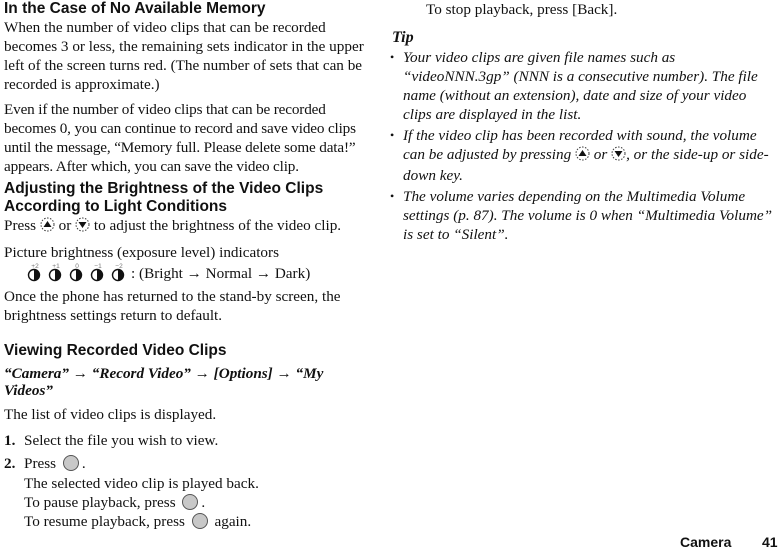 This screenshot has width=782, height=550. I want to click on step-2: 2. Press ., so click(187, 463).